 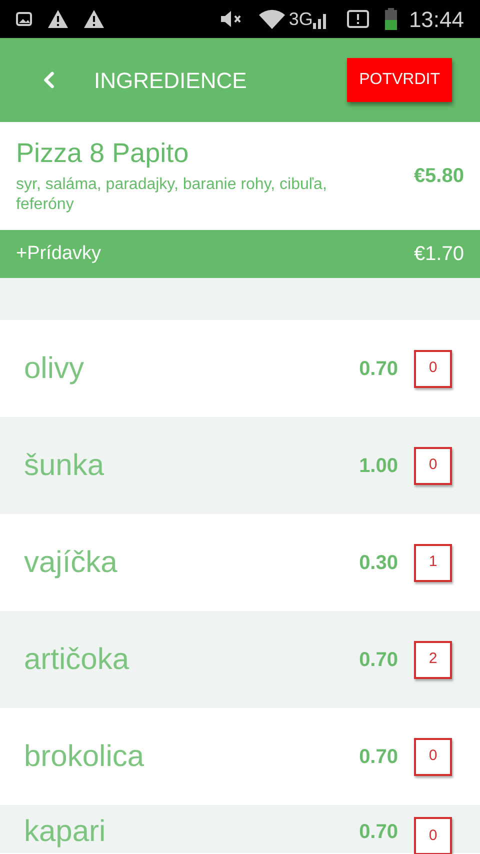 What do you see at coordinates (378, 466) in the screenshot?
I see `ingredient-price: 1.00` at bounding box center [378, 466].